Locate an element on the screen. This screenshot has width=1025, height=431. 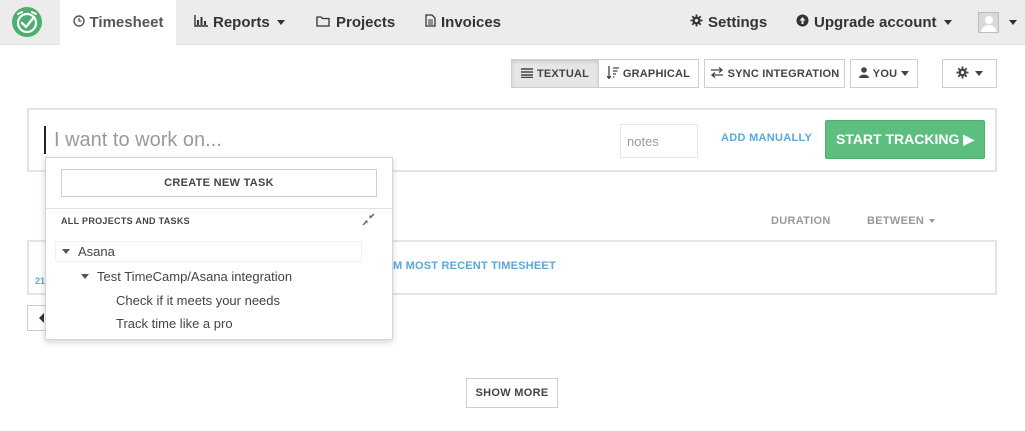
user-menu-chevron-icon is located at coordinates (1013, 22).